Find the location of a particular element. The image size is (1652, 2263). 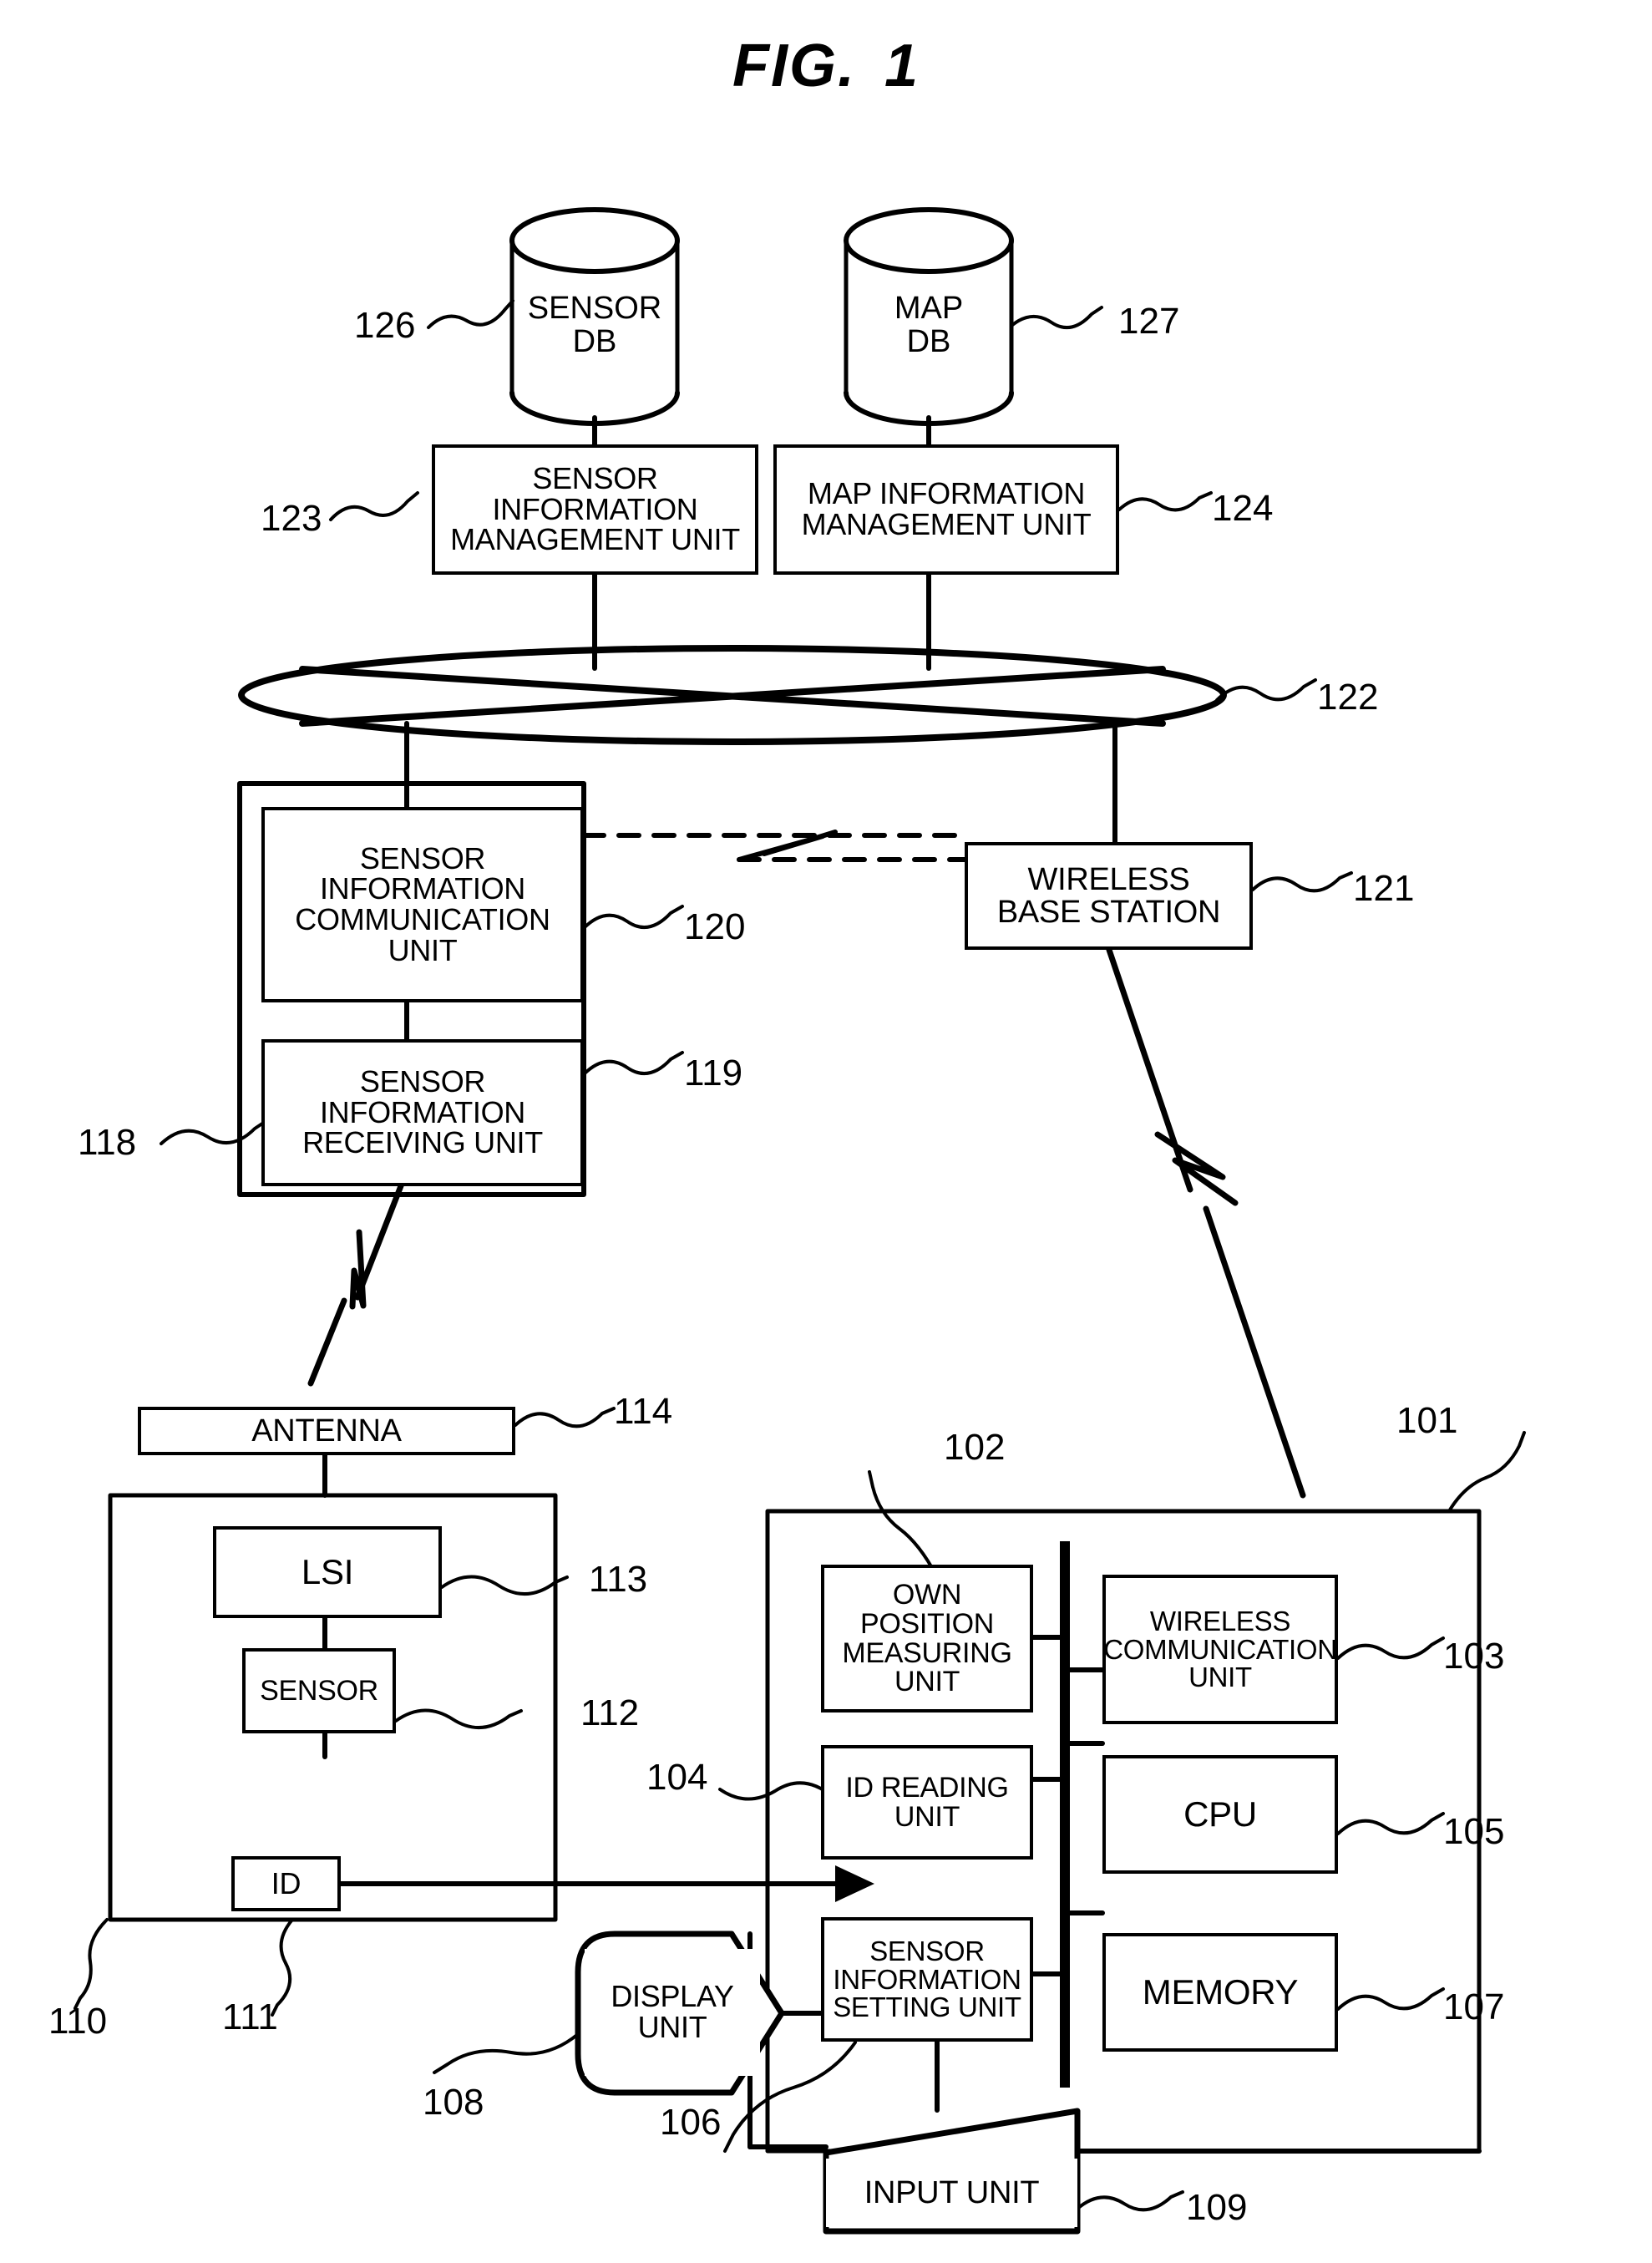

ref-126: 126 is located at coordinates (385, 325).